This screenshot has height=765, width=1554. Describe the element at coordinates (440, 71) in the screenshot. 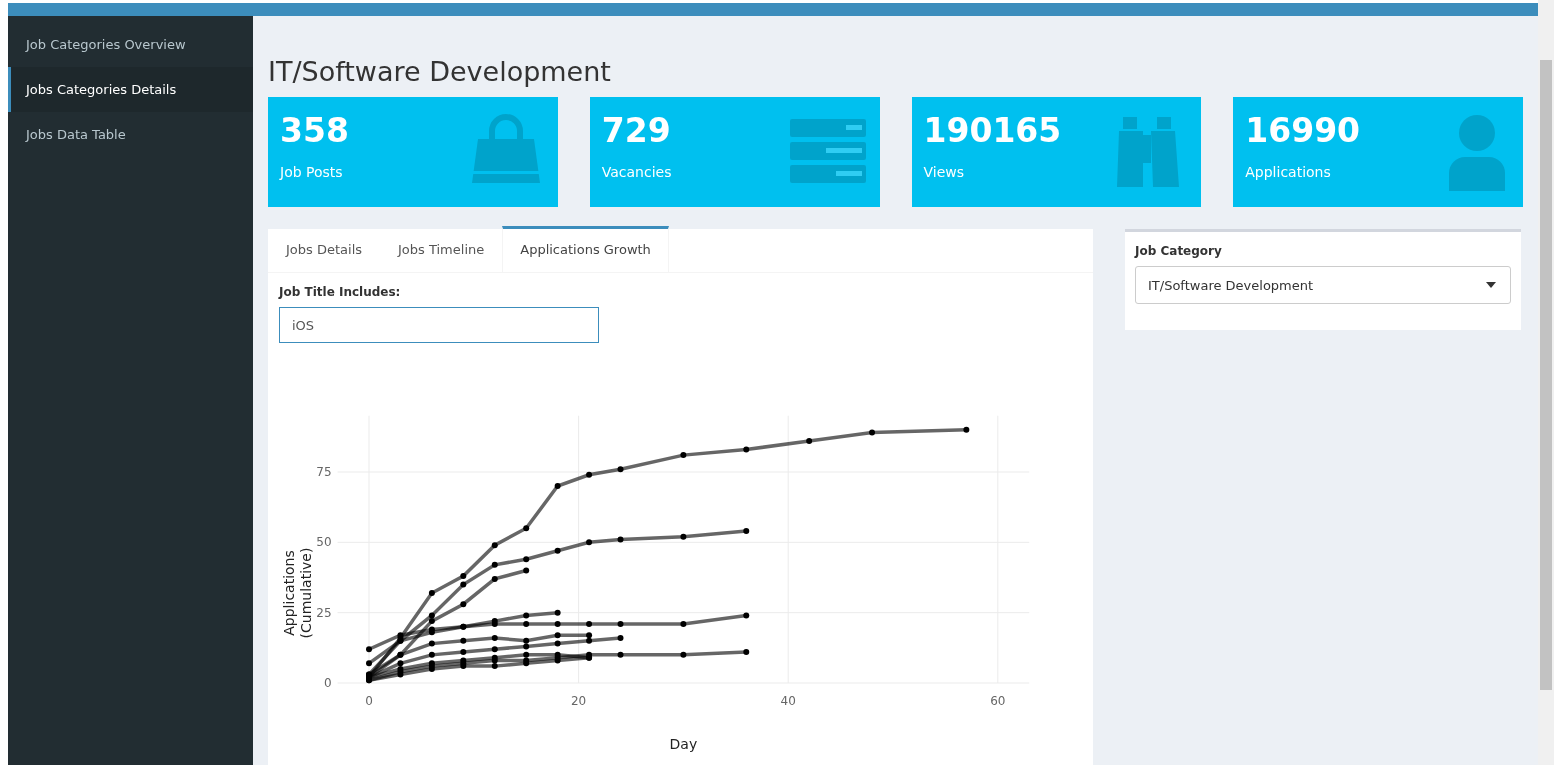

I see `page-title: IT/Software Development` at that location.